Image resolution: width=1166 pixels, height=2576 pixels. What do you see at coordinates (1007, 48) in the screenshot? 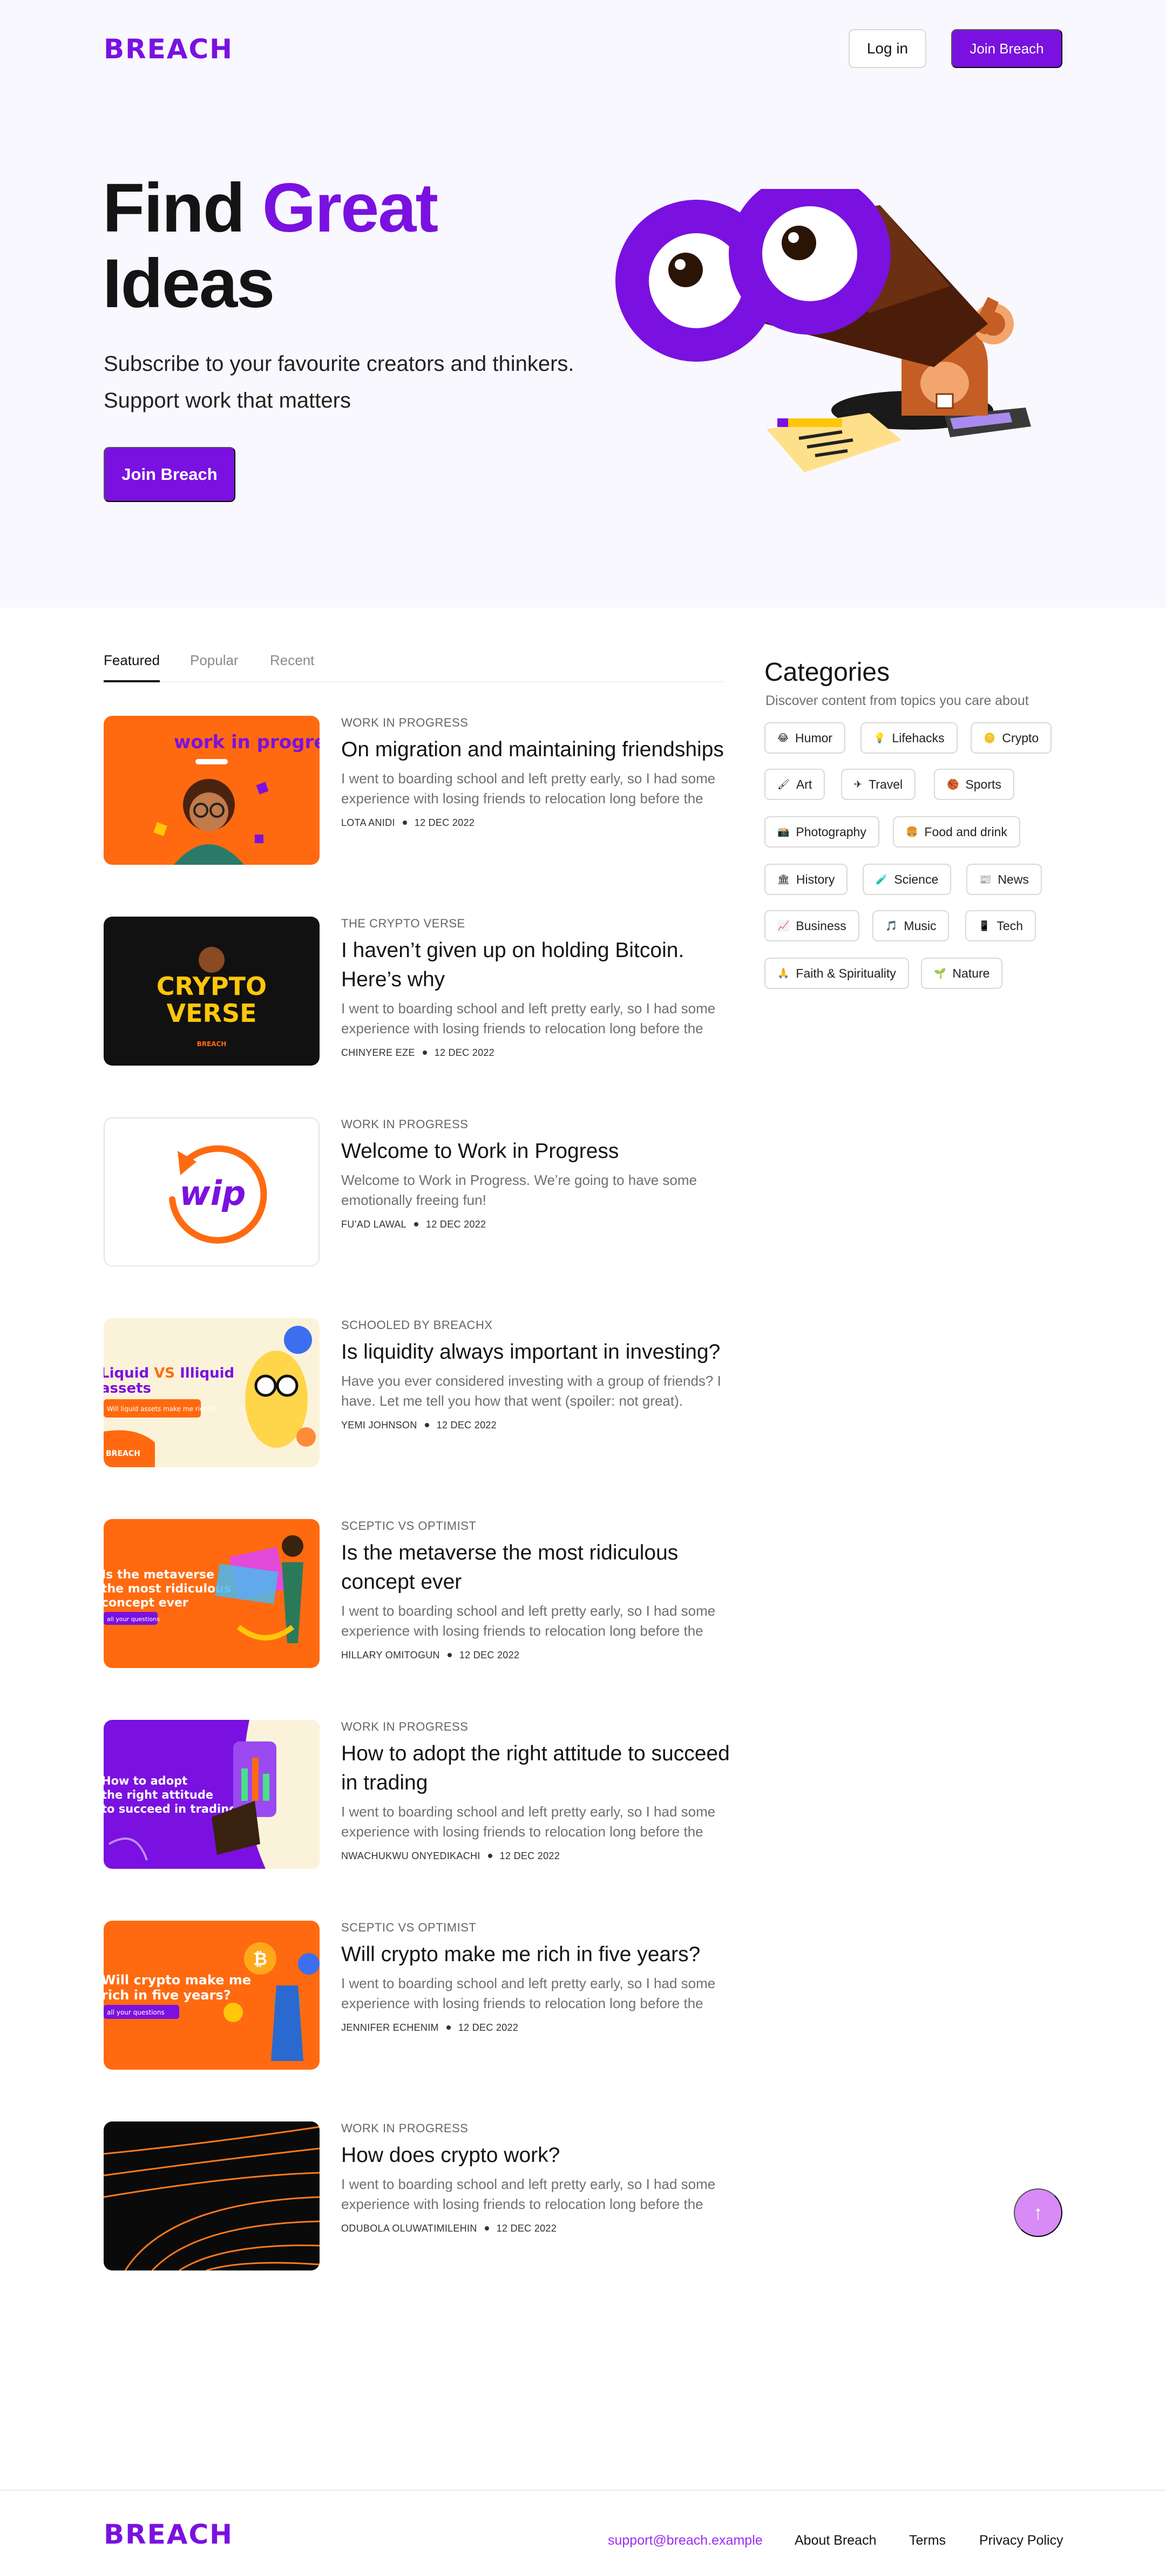
I see `join-breach-nav-button: Join Breach` at bounding box center [1007, 48].